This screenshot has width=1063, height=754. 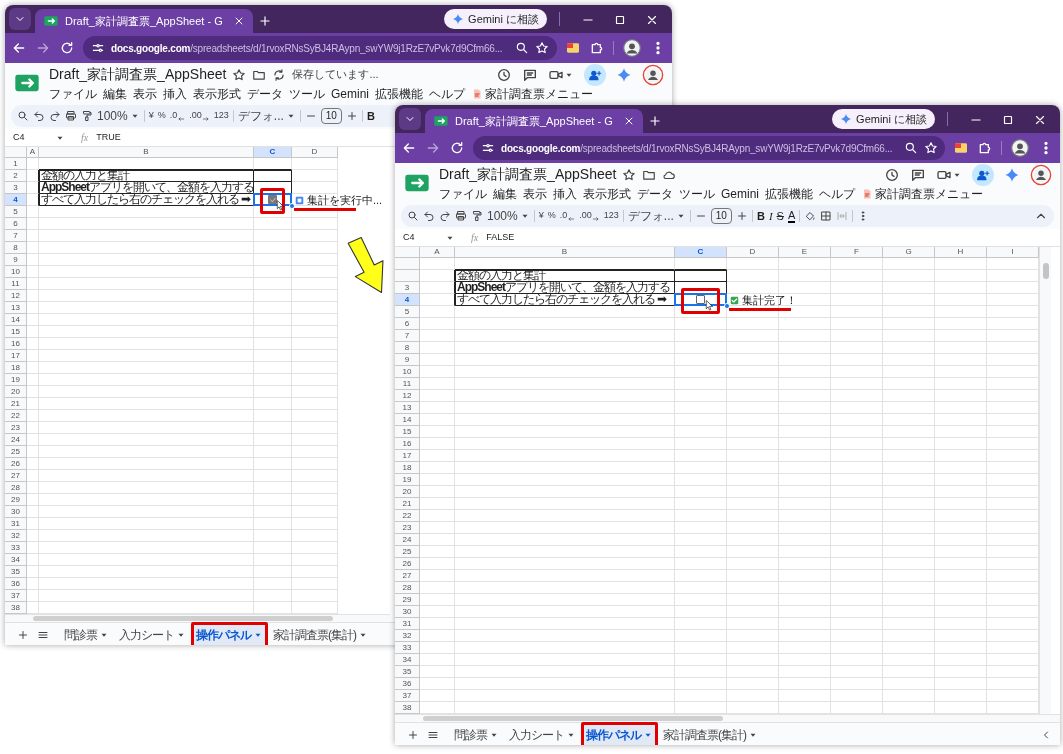 What do you see at coordinates (16, 368) in the screenshot?
I see `row-header: 18` at bounding box center [16, 368].